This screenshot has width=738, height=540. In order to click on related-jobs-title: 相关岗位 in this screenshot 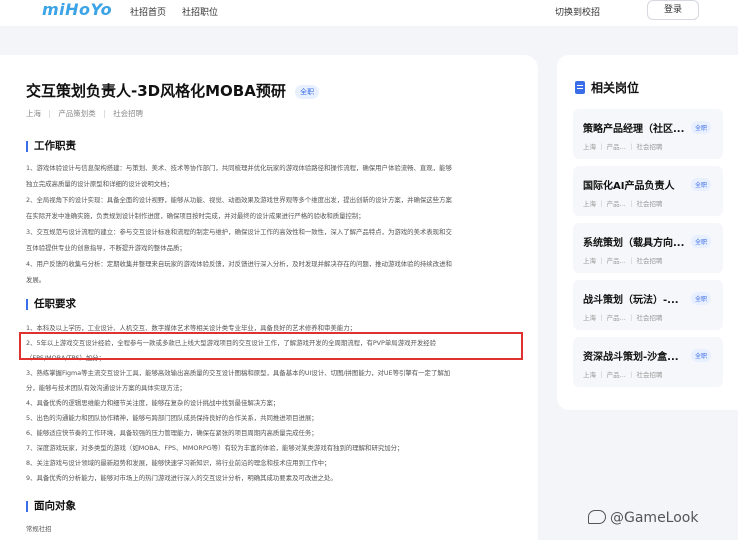, I will do `click(607, 87)`.